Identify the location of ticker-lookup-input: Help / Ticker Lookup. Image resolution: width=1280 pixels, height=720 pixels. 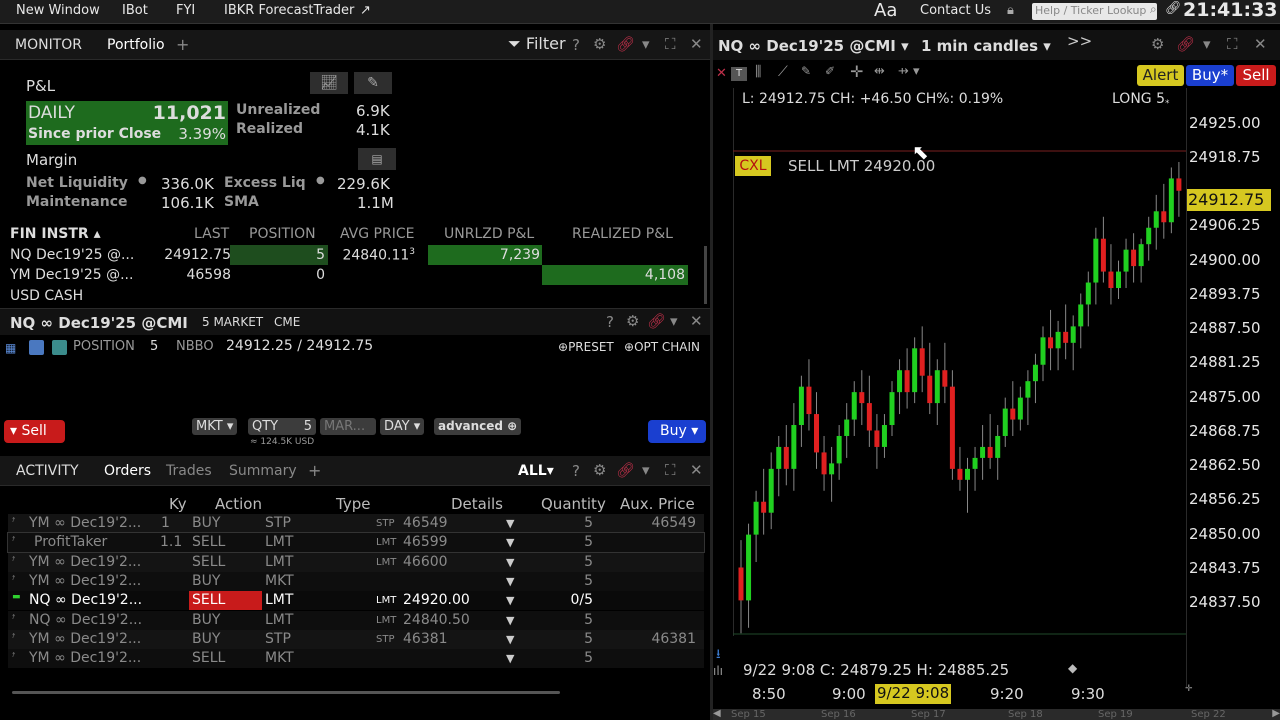
(1094, 11).